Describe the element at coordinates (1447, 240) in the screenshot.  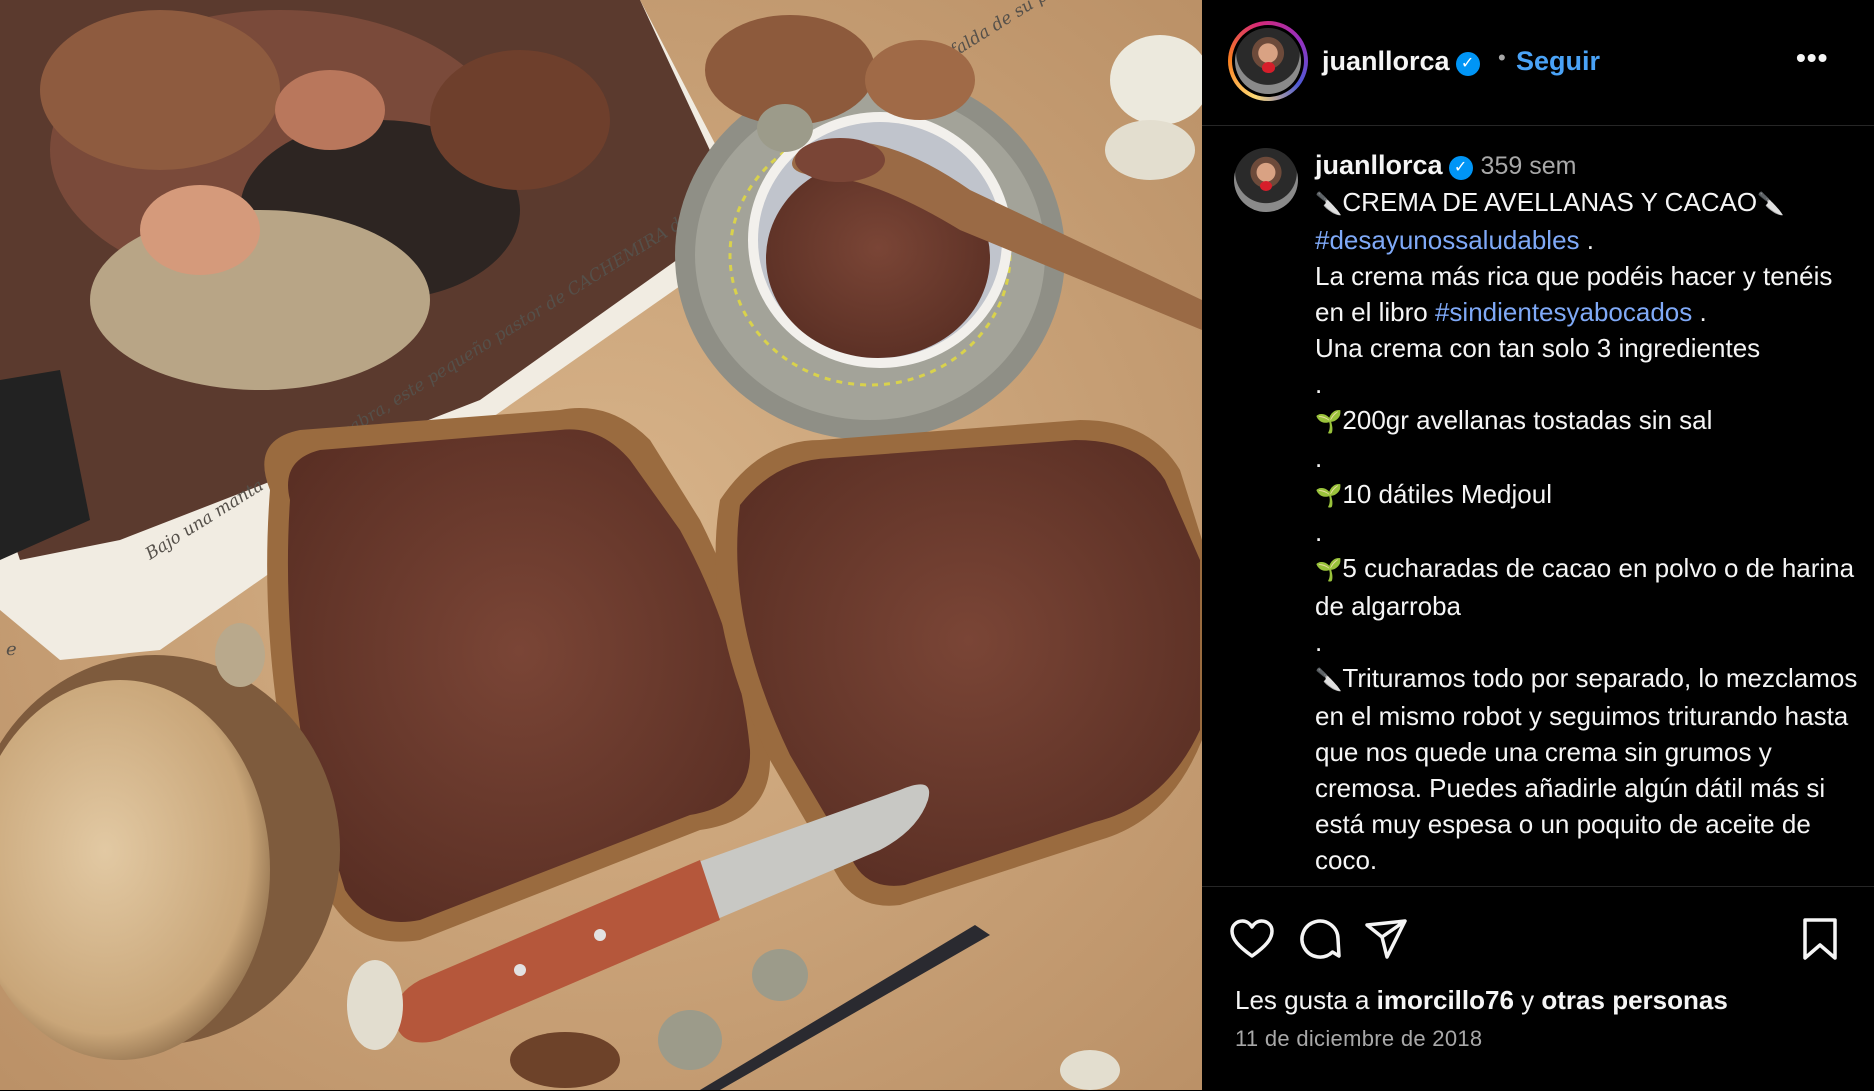
I see `hashtag-link: #desayunossaludables` at that location.